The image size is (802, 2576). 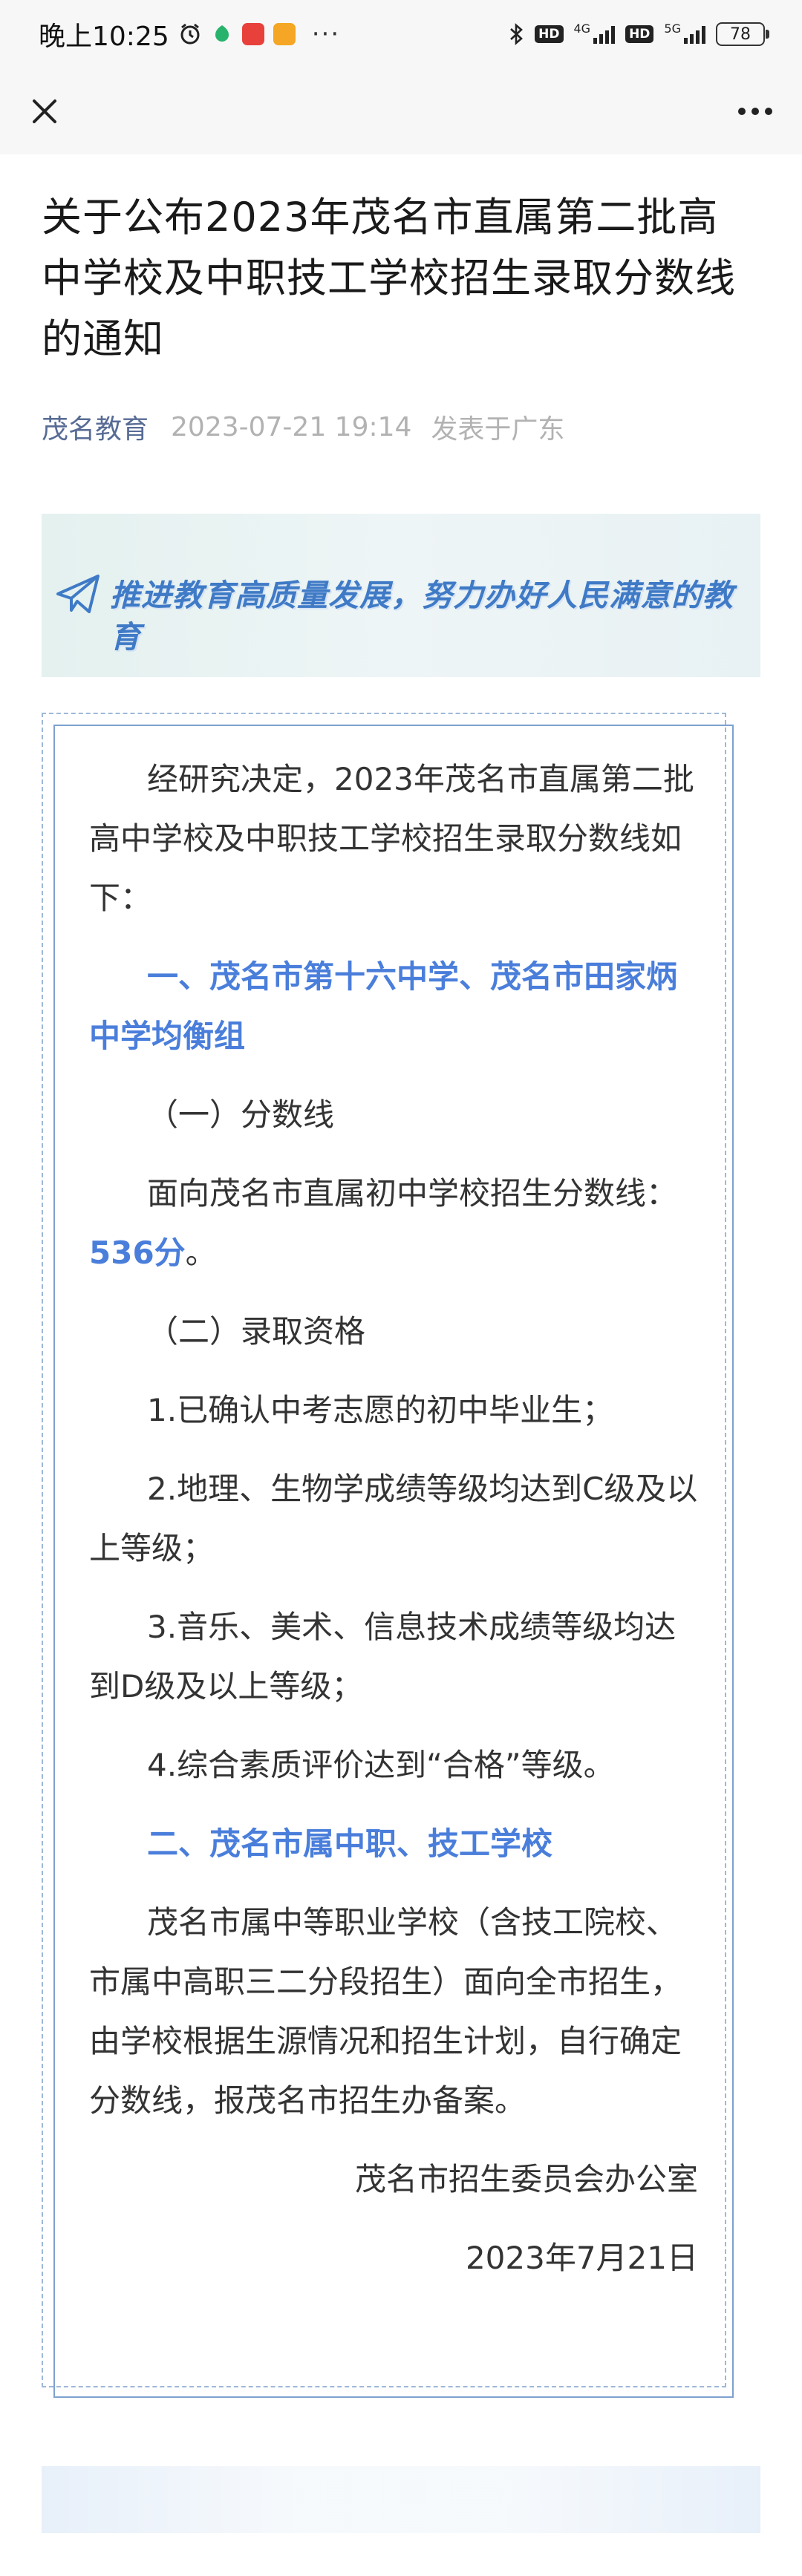 What do you see at coordinates (104, 37) in the screenshot?
I see `status-time: 晚上10:25` at bounding box center [104, 37].